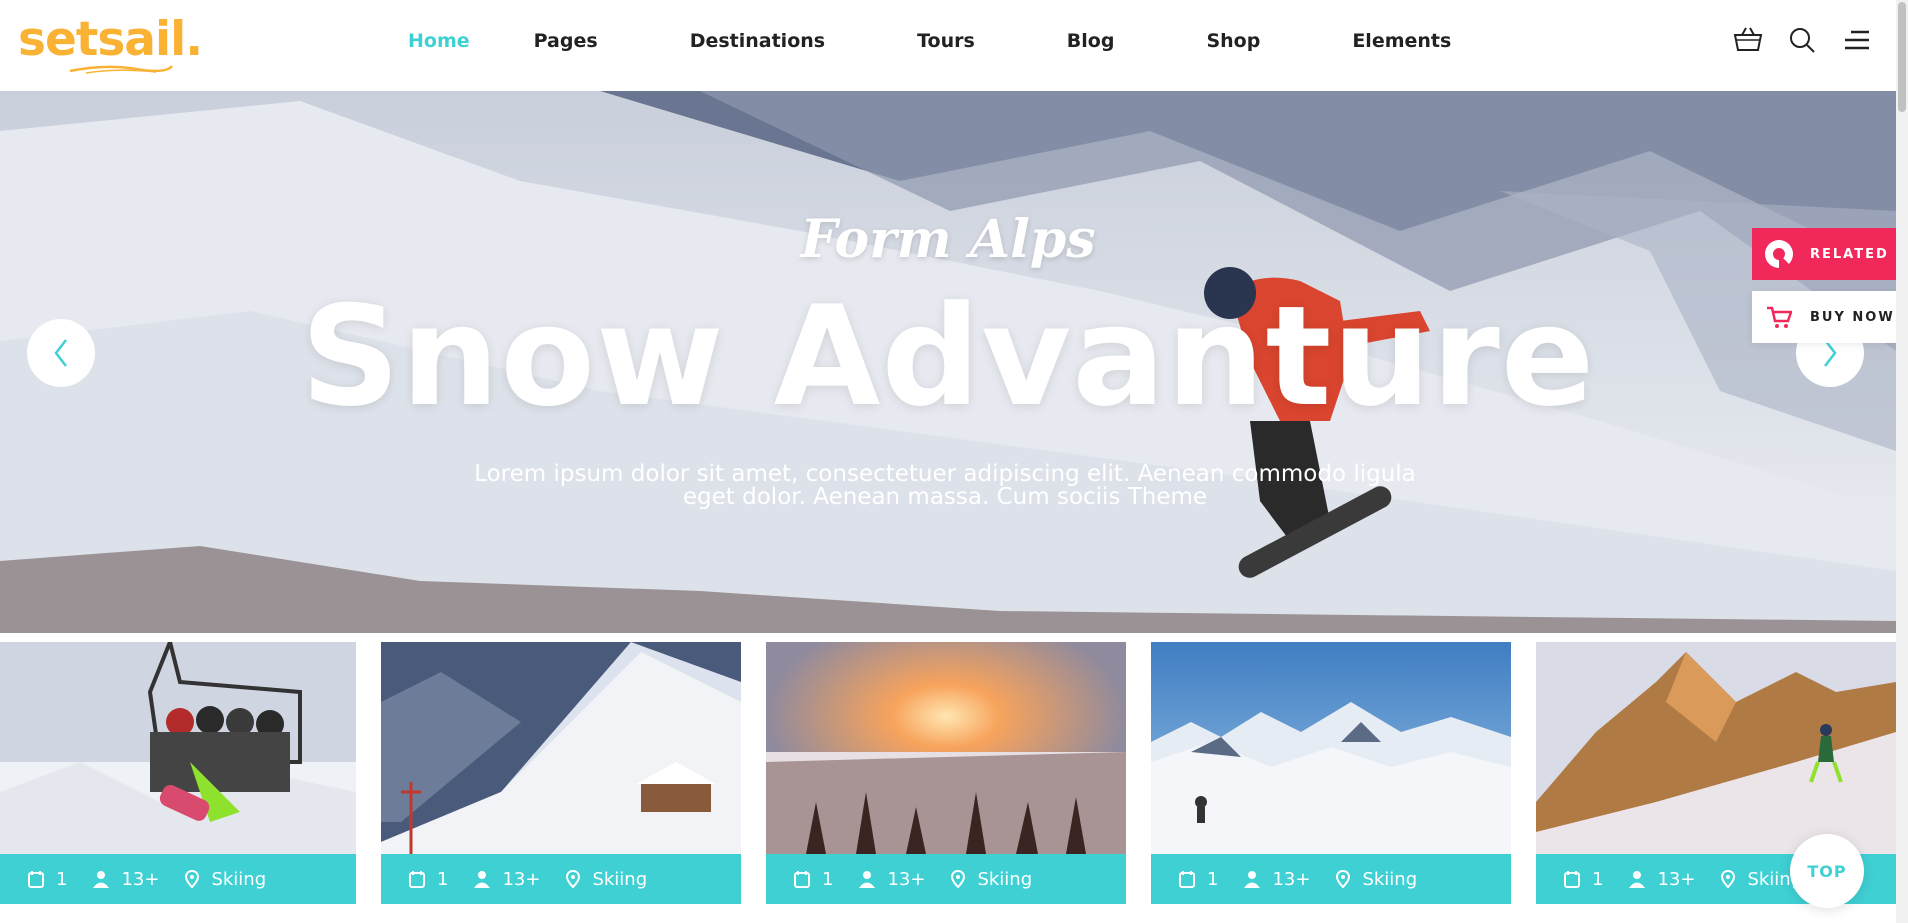  Describe the element at coordinates (757, 41) in the screenshot. I see `nav-item-destinations: Destinations` at that location.